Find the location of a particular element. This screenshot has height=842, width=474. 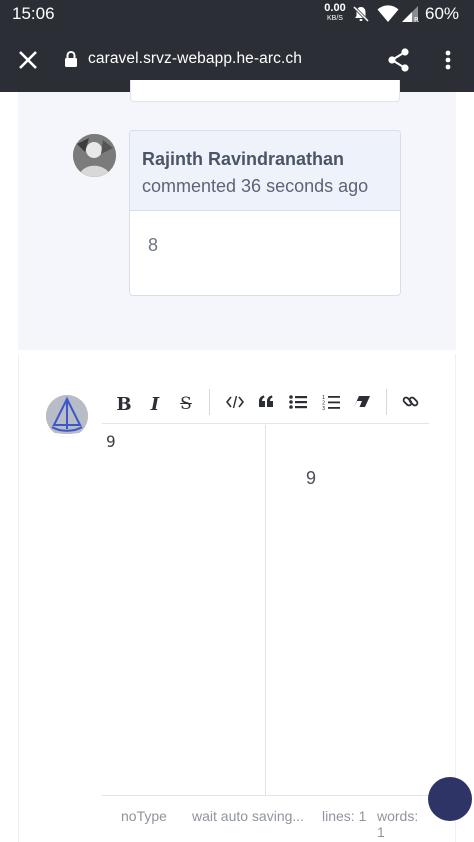

bold-button: B is located at coordinates (124, 404).